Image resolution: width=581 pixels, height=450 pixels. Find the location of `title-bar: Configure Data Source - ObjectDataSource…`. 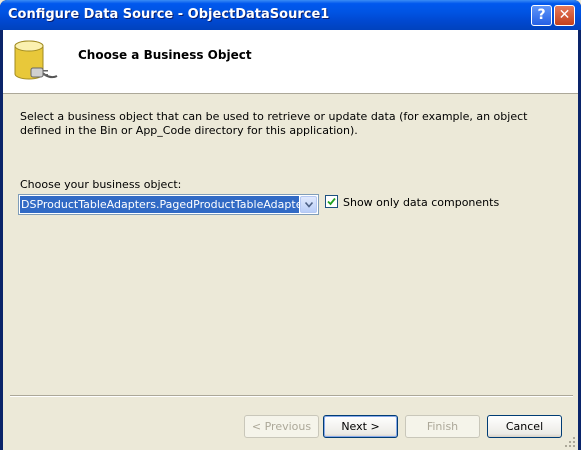

title-bar: Configure Data Source - ObjectDataSource… is located at coordinates (290, 15).